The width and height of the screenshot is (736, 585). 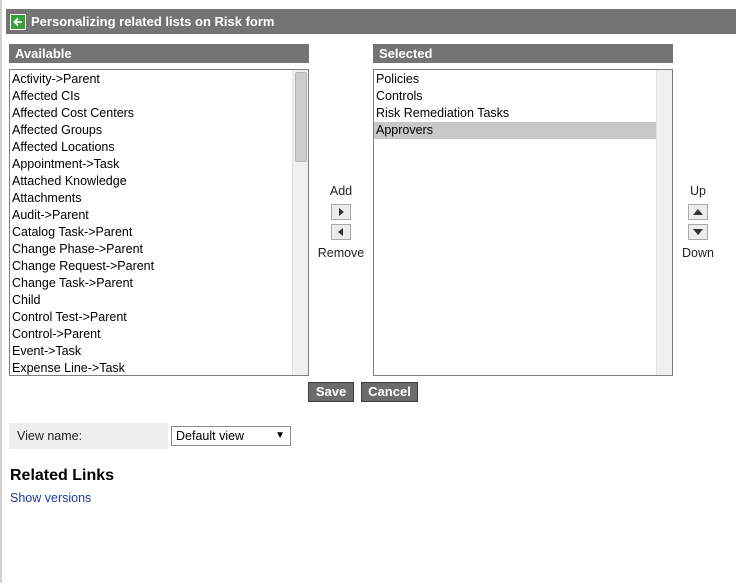 I want to click on available-list-item: Control Test->Parent, so click(x=159, y=317).